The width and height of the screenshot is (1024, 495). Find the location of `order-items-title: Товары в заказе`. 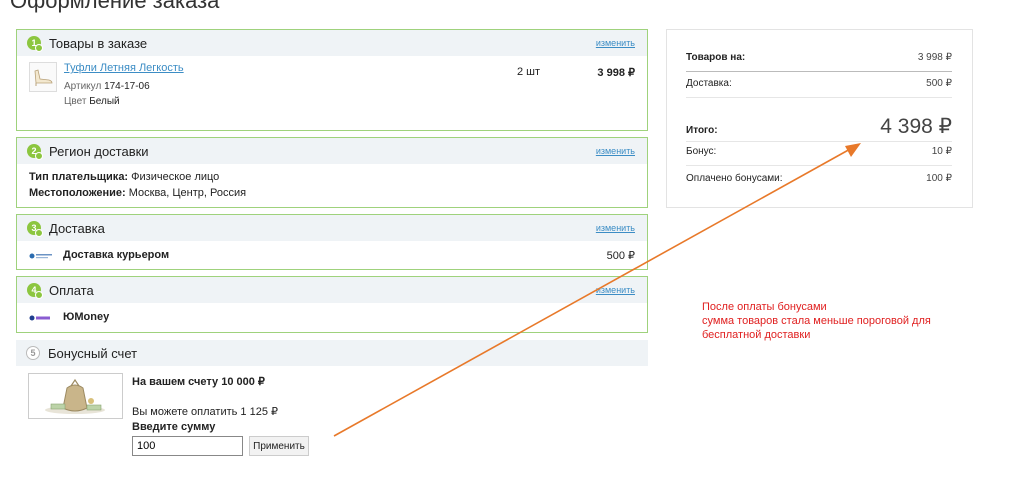

order-items-title: Товары в заказе is located at coordinates (98, 43).